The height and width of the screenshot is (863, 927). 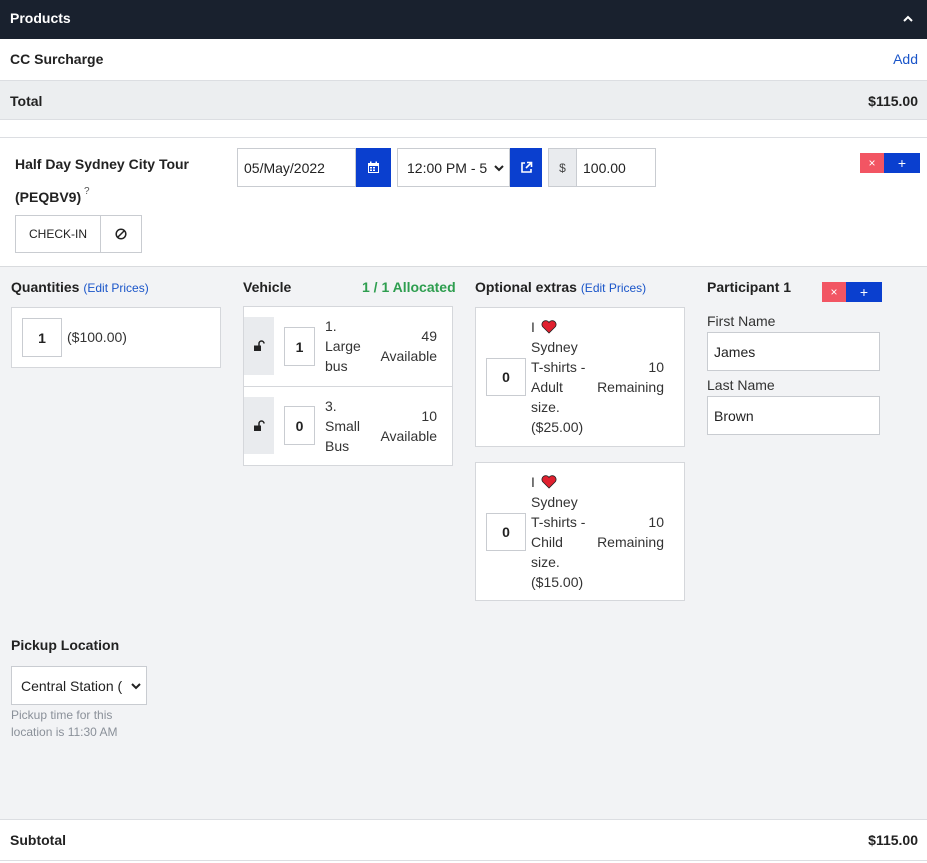 I want to click on vehicle-name-line: 1., so click(x=331, y=326).